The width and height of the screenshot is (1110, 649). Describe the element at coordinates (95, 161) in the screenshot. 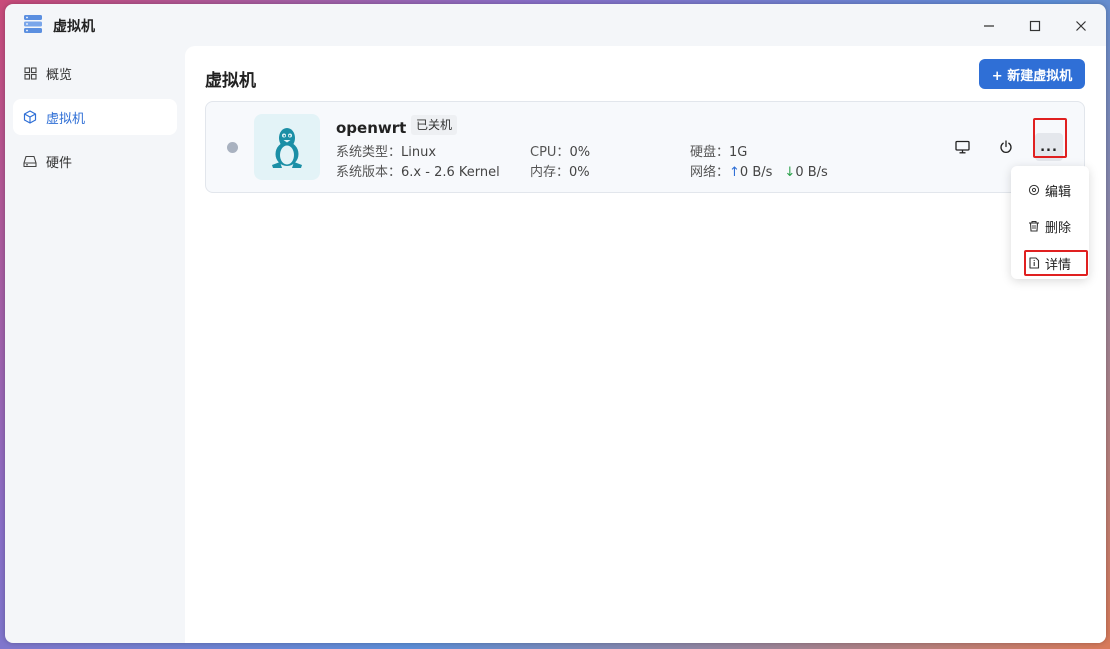

I see `sidebar-item-hardware: 硬件` at that location.